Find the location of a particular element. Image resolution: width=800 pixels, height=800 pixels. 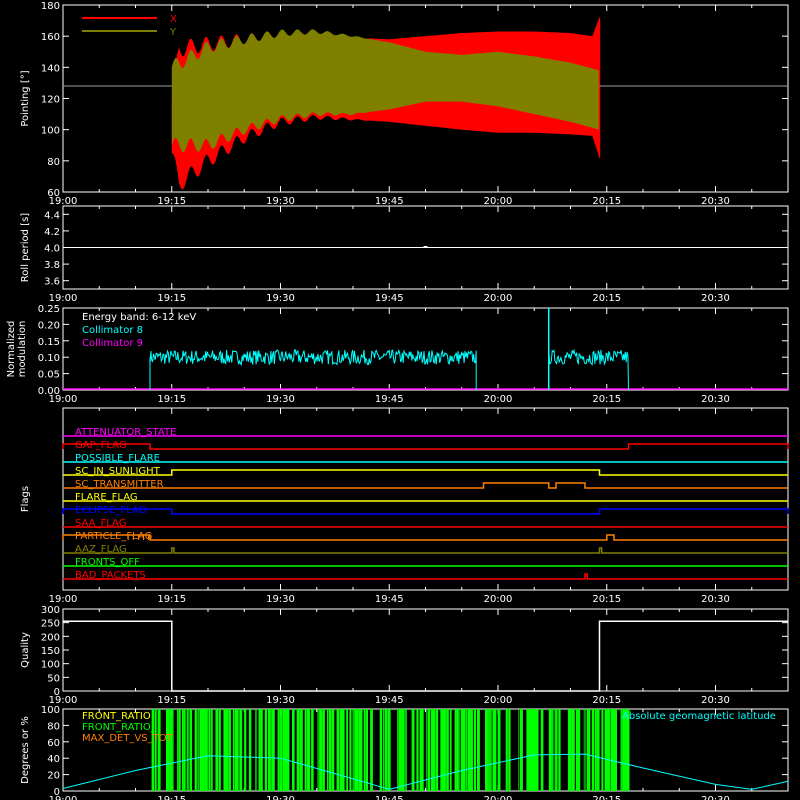

x-tick-label: 20:30 is located at coordinates (715, 399).